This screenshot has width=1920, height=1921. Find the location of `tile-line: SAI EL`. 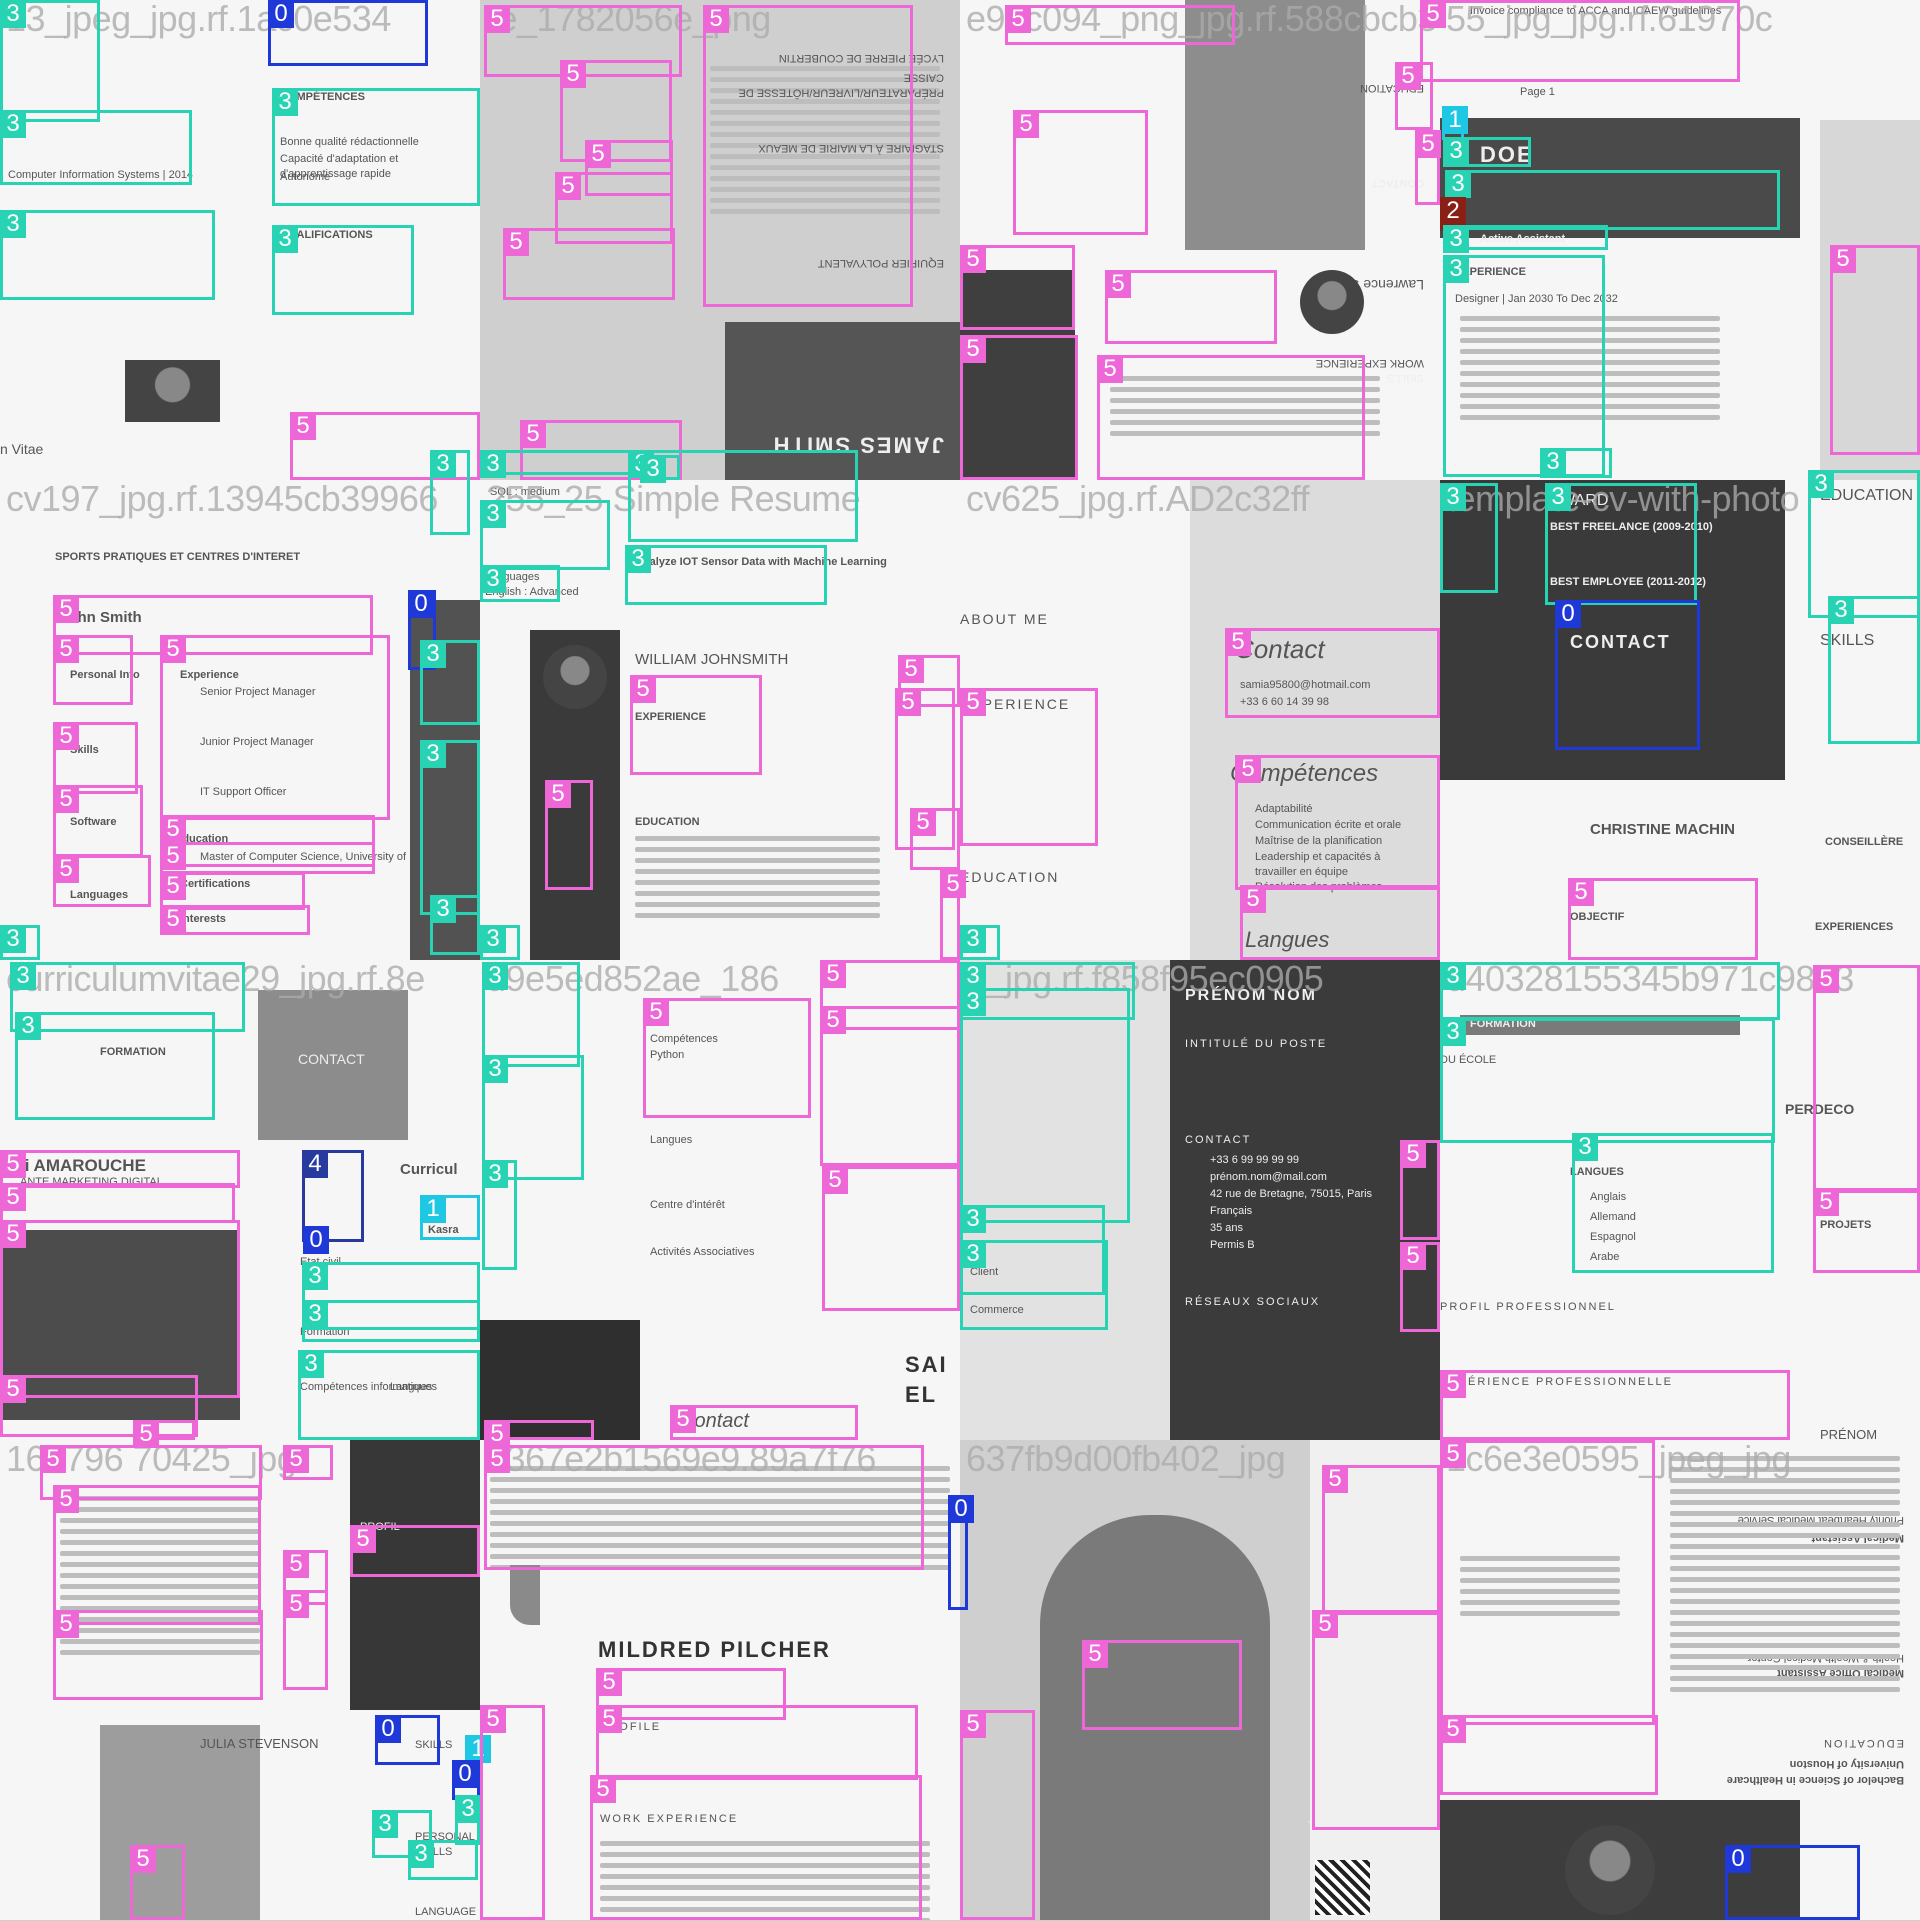

tile-line: SAI EL is located at coordinates (926, 1379).